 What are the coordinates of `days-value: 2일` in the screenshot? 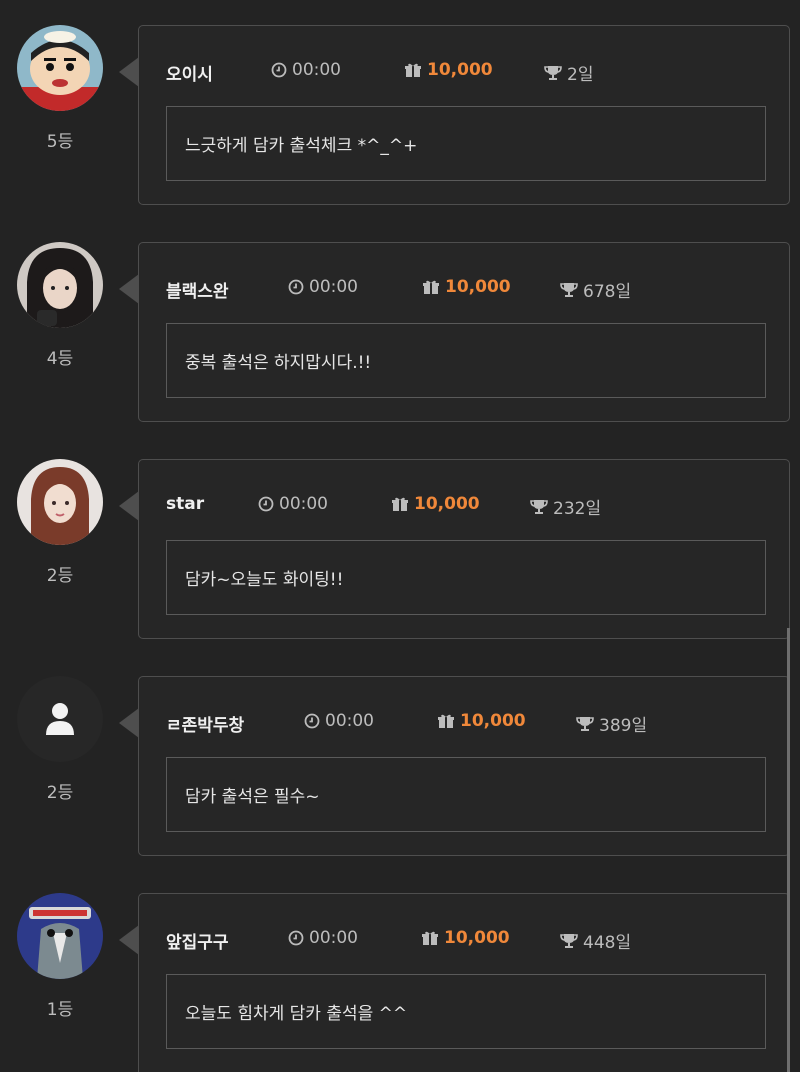 It's located at (580, 75).